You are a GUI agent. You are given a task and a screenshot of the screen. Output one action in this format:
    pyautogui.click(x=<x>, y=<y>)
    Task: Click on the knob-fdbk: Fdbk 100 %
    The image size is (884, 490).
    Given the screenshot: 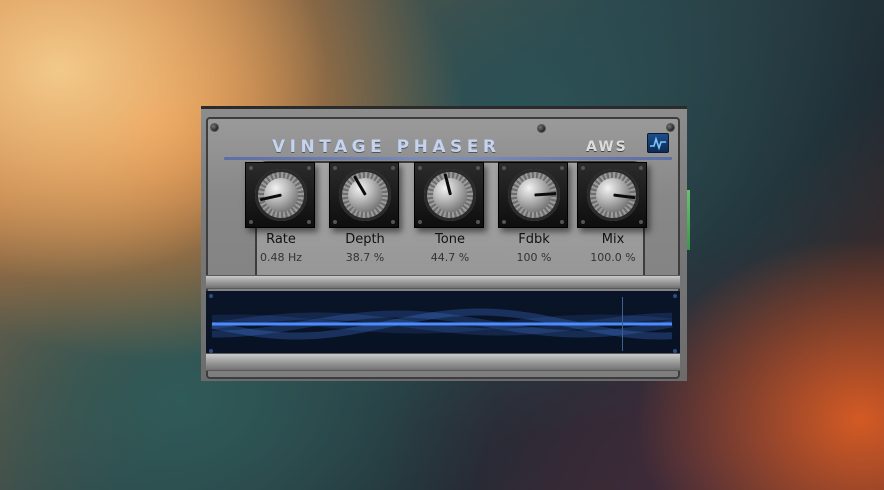 What is the action you would take?
    pyautogui.click(x=534, y=217)
    